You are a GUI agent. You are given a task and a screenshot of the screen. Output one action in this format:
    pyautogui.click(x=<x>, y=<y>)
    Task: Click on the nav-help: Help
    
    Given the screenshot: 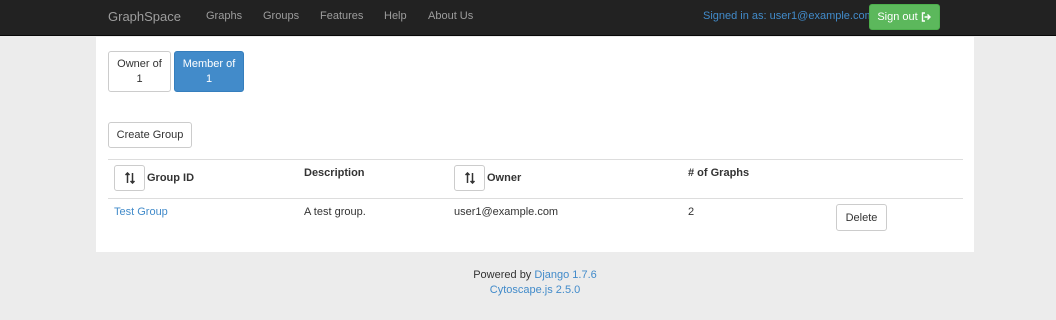 What is the action you would take?
    pyautogui.click(x=395, y=16)
    